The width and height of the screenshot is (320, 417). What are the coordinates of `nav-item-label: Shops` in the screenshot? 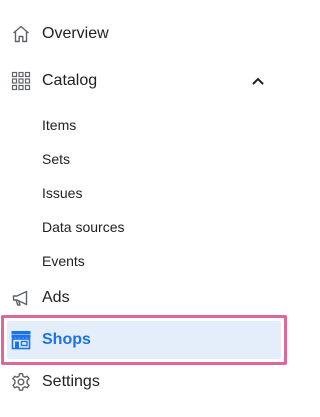 It's located at (66, 339).